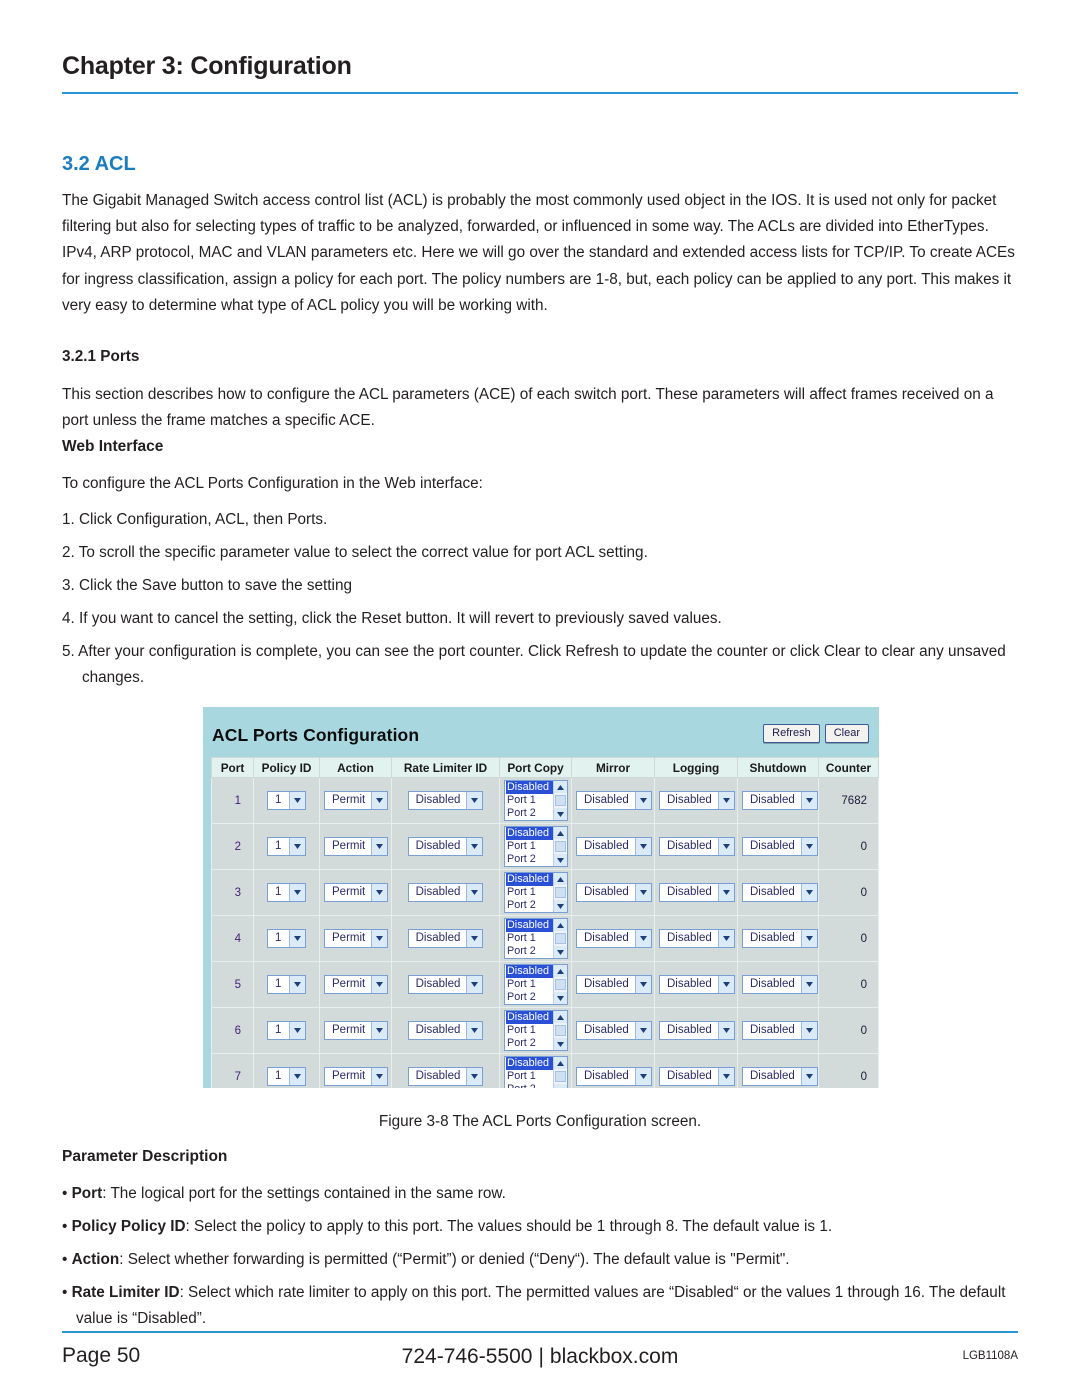 This screenshot has height=1397, width=1080. I want to click on refresh-button: Refresh, so click(791, 733).